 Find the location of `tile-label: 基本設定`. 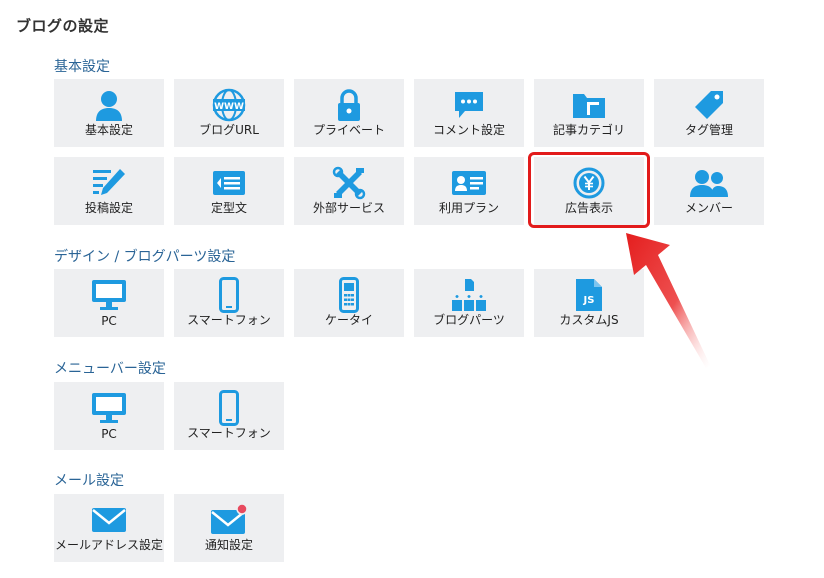

tile-label: 基本設定 is located at coordinates (108, 130).